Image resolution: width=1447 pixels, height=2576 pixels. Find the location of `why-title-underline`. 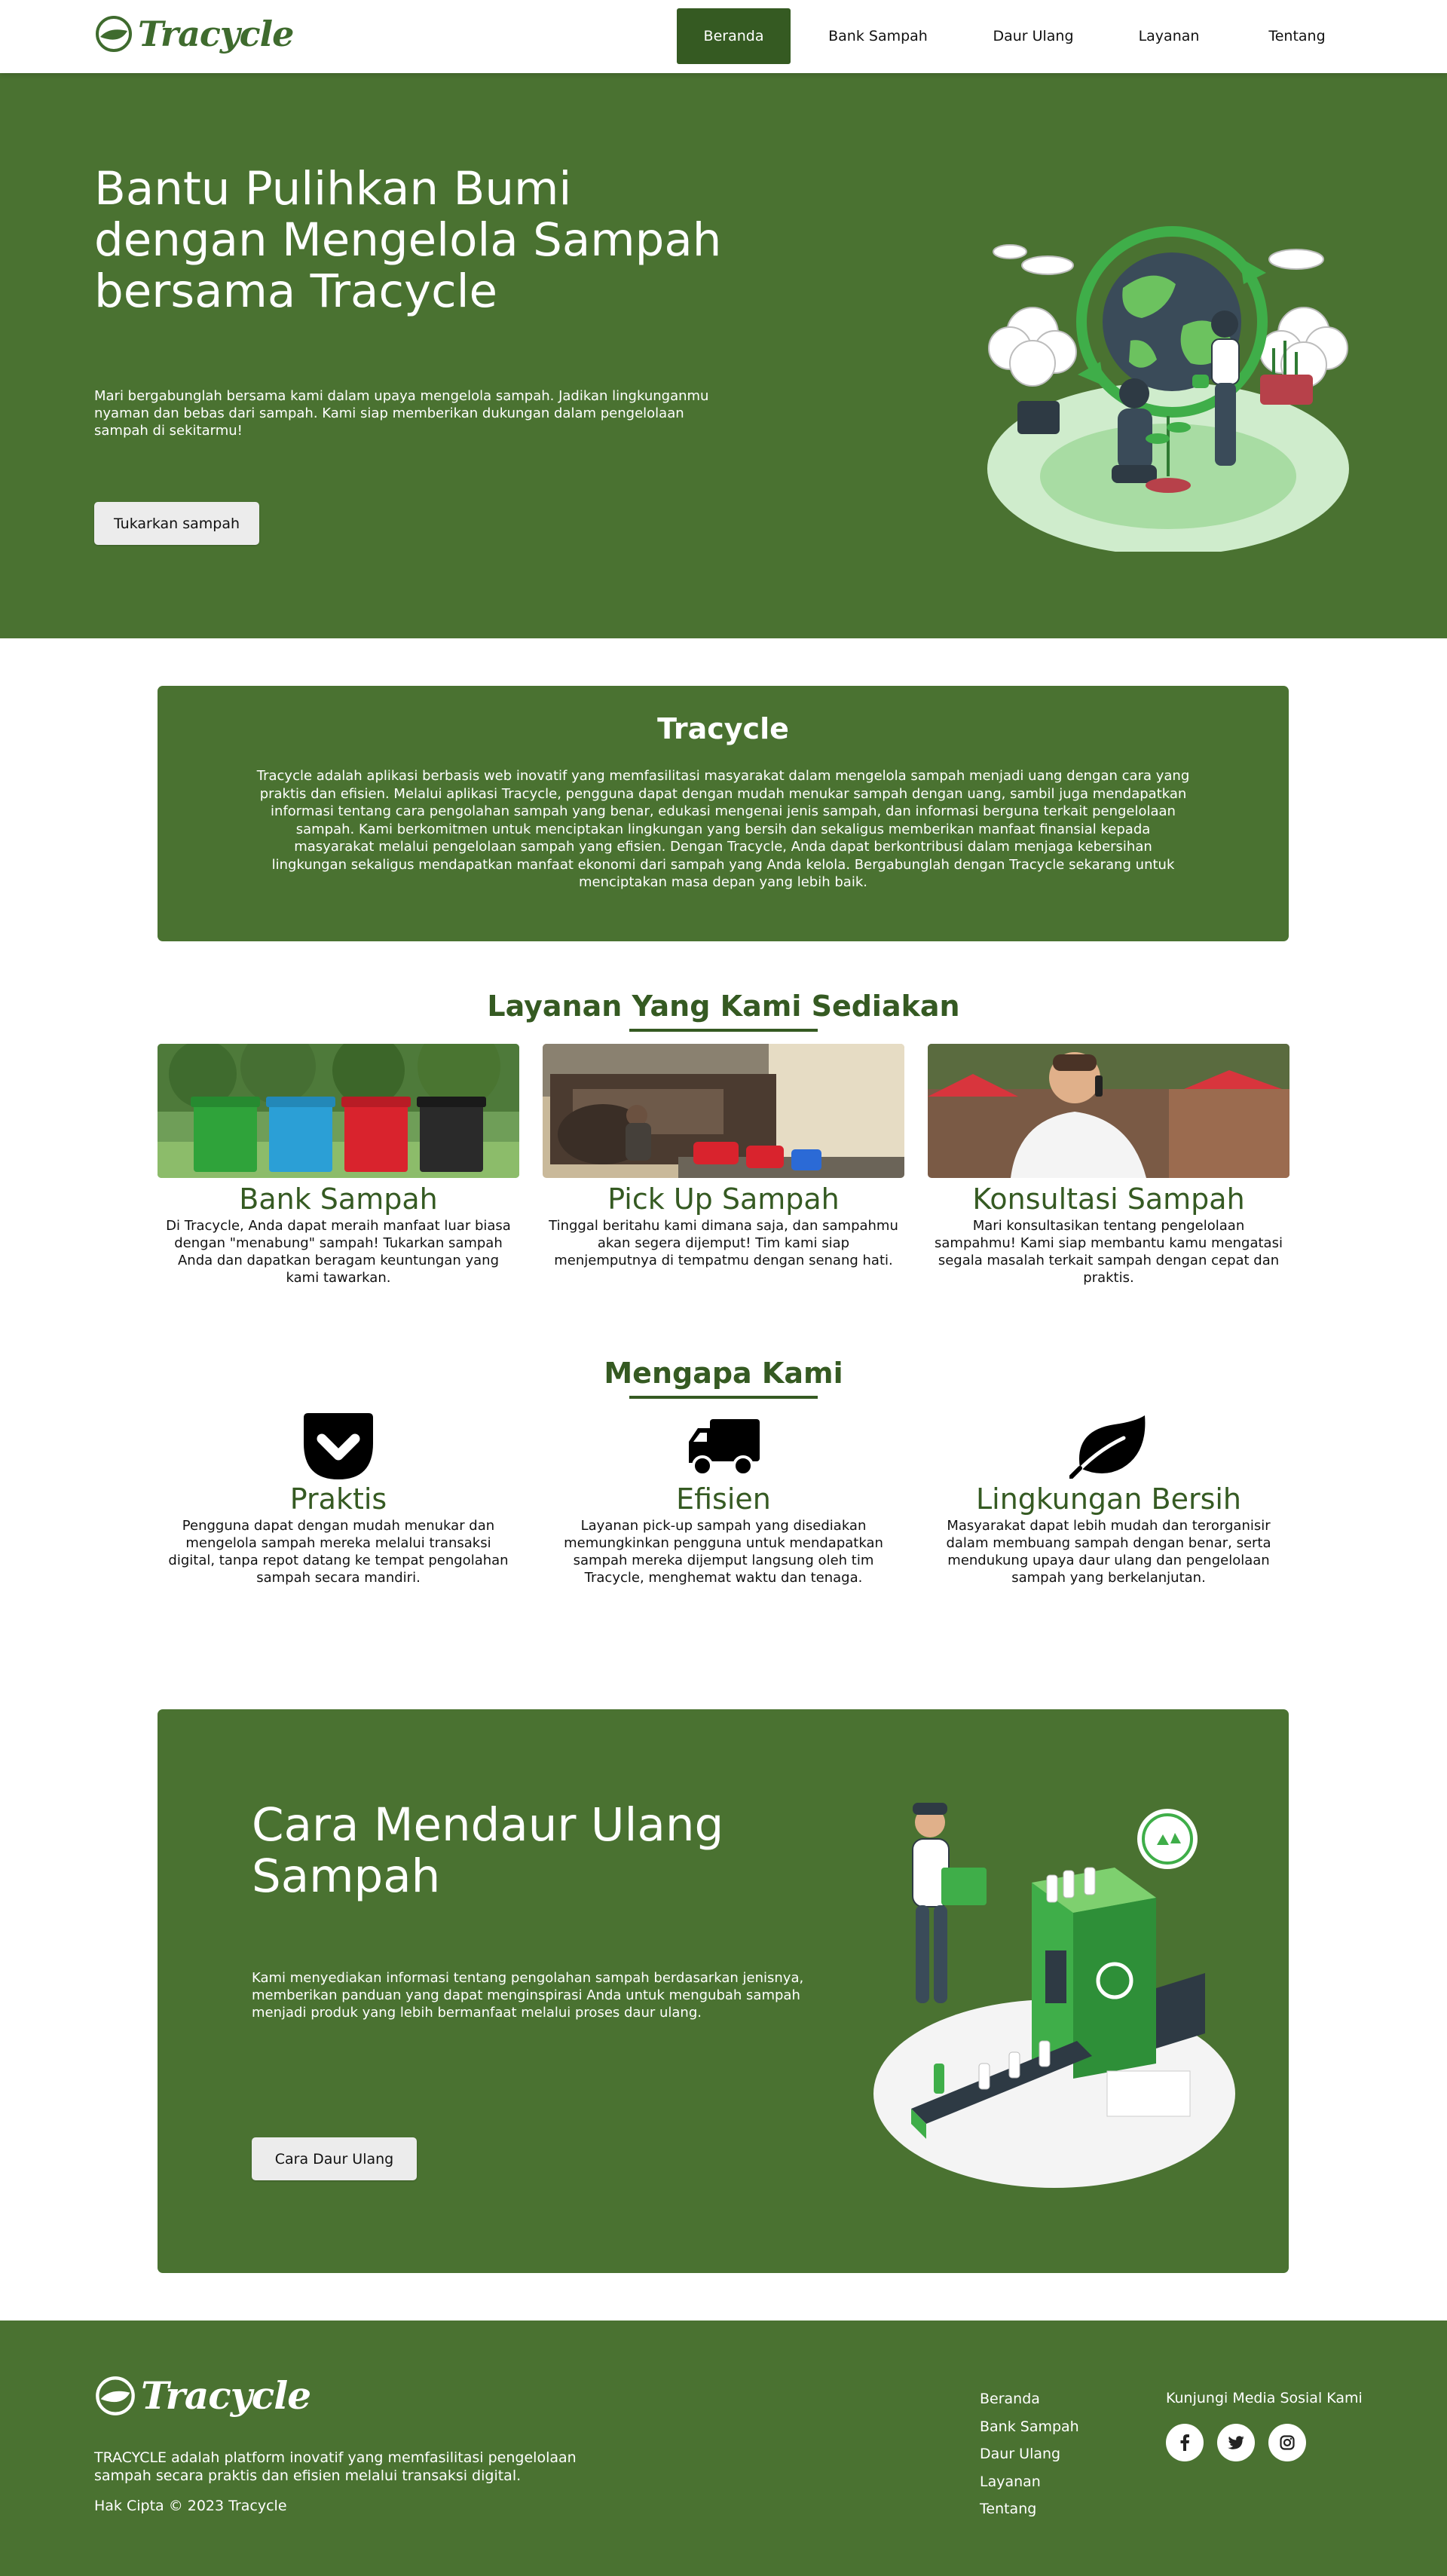

why-title-underline is located at coordinates (723, 1397).